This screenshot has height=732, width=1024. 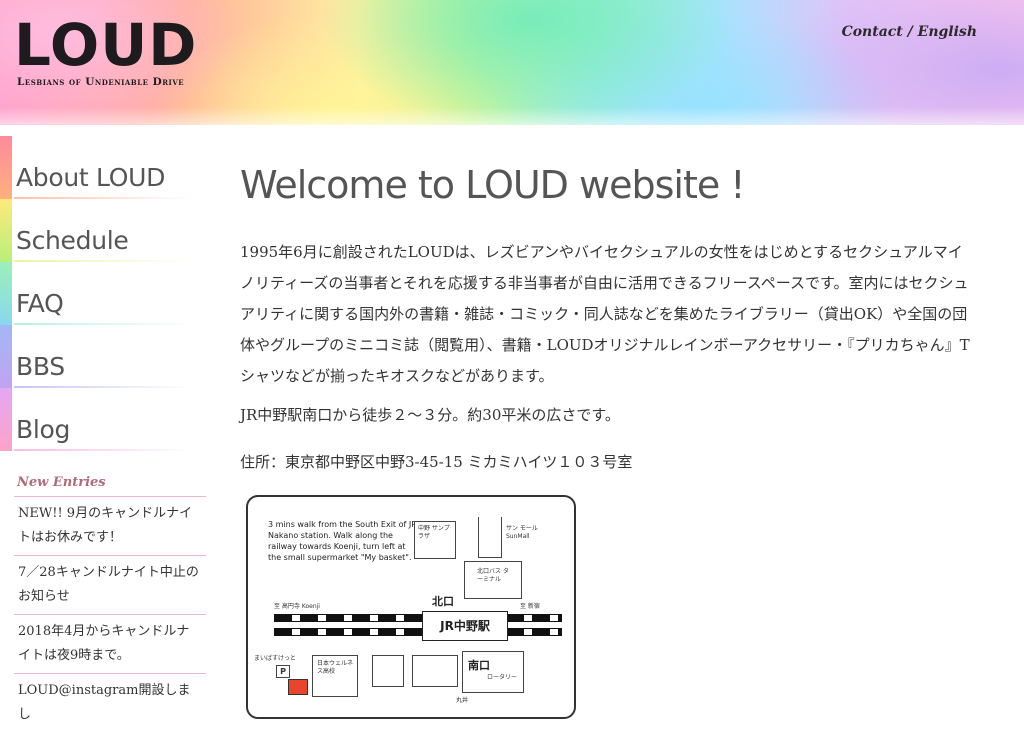 What do you see at coordinates (502, 677) in the screenshot?
I see `map-rotary-label: ロータリー` at bounding box center [502, 677].